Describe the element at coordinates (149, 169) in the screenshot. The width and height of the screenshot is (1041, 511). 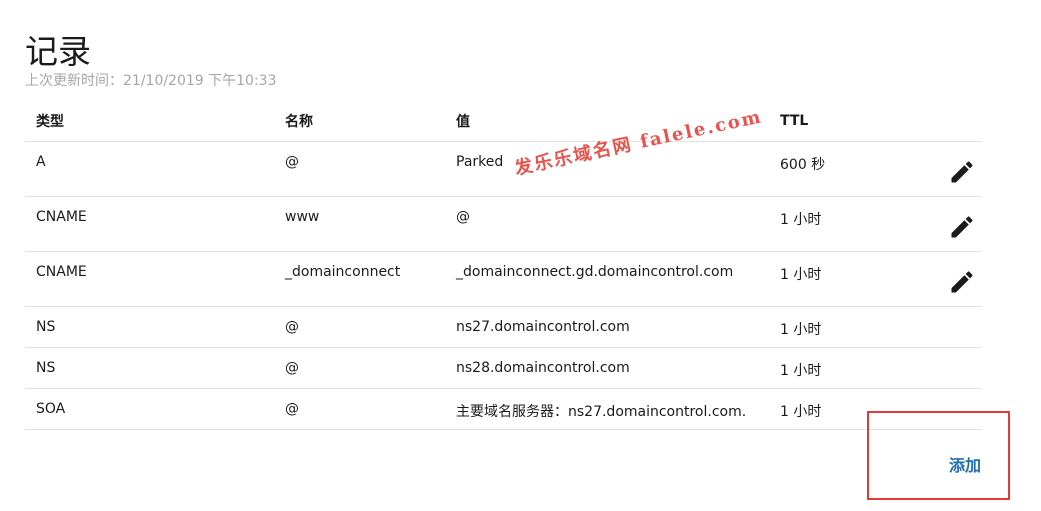
I see `record-type: A` at that location.